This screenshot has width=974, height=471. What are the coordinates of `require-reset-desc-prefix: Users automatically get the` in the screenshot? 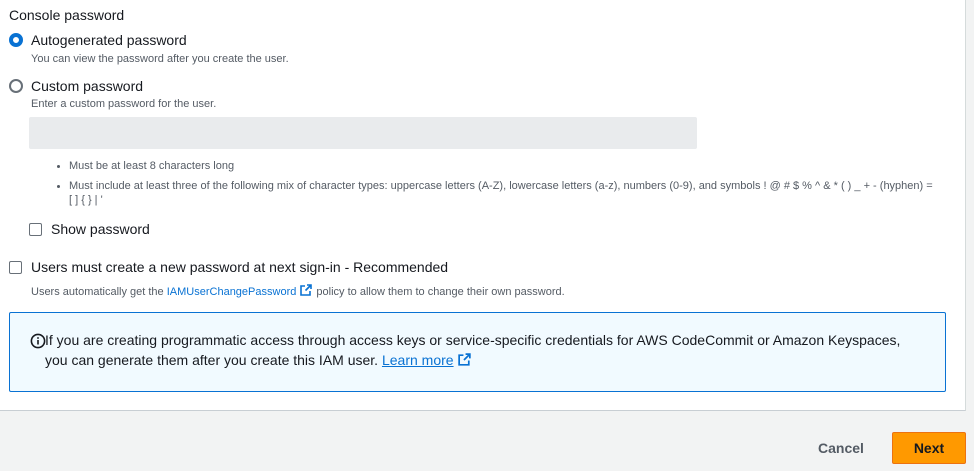 It's located at (99, 292).